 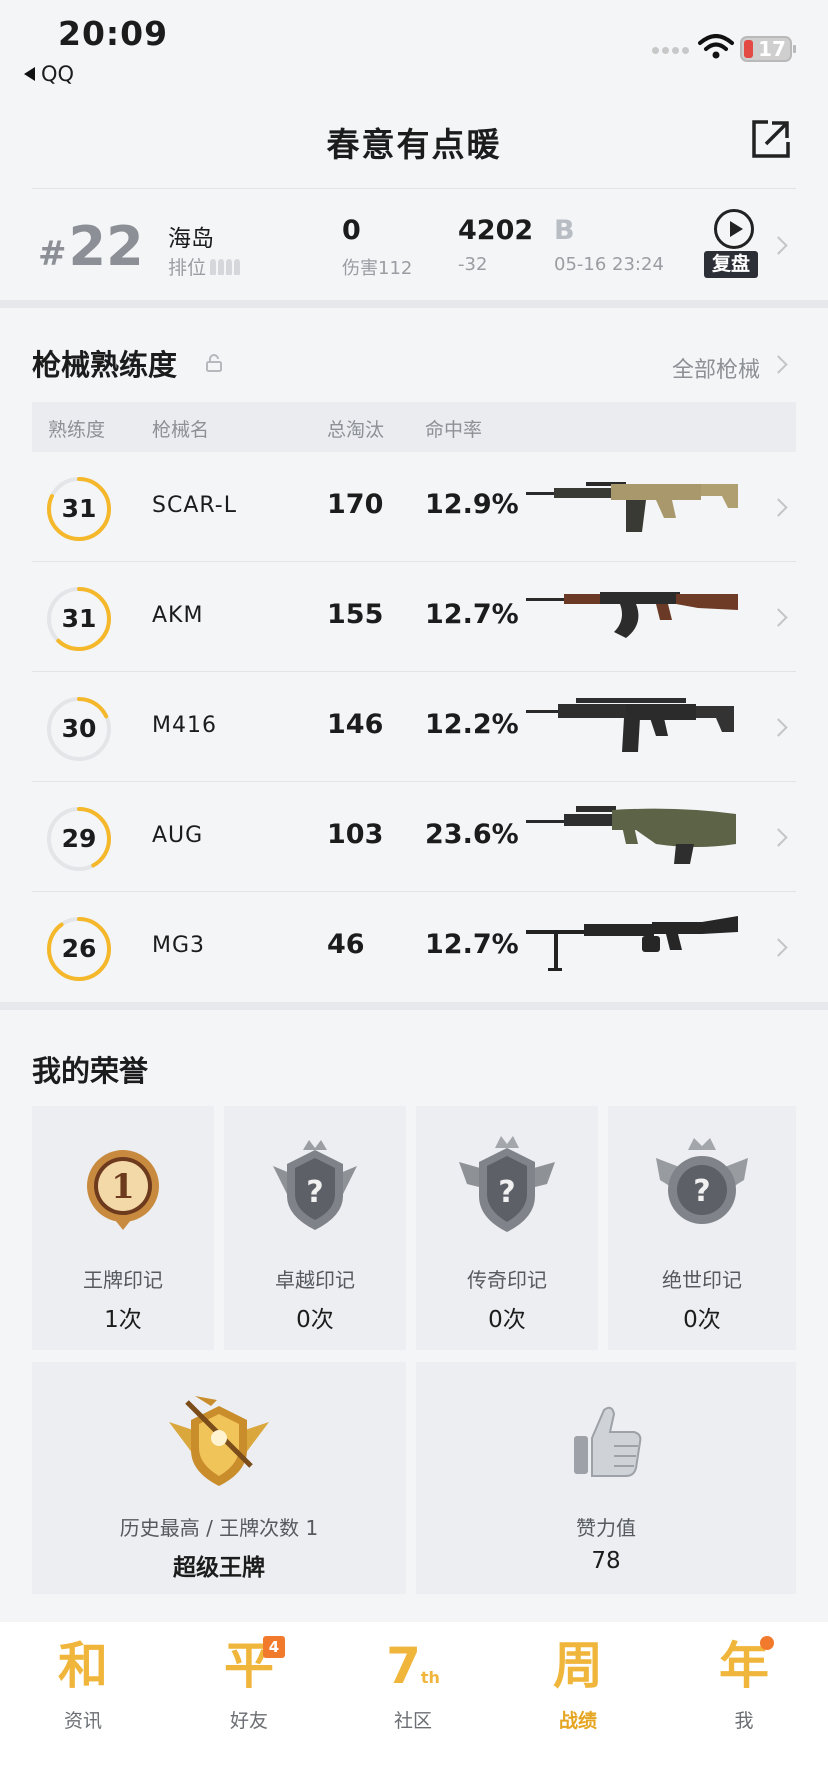 I want to click on honor-title: 我的荣誉, so click(x=90, y=1071).